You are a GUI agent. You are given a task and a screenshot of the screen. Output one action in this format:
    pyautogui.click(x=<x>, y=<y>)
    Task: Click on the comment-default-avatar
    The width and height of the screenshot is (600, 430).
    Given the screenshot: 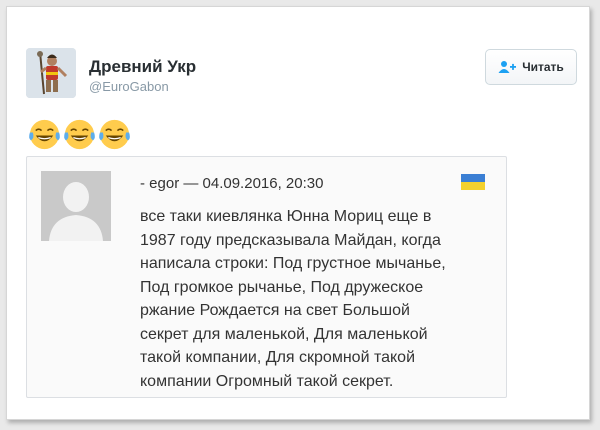 What is the action you would take?
    pyautogui.click(x=76, y=206)
    